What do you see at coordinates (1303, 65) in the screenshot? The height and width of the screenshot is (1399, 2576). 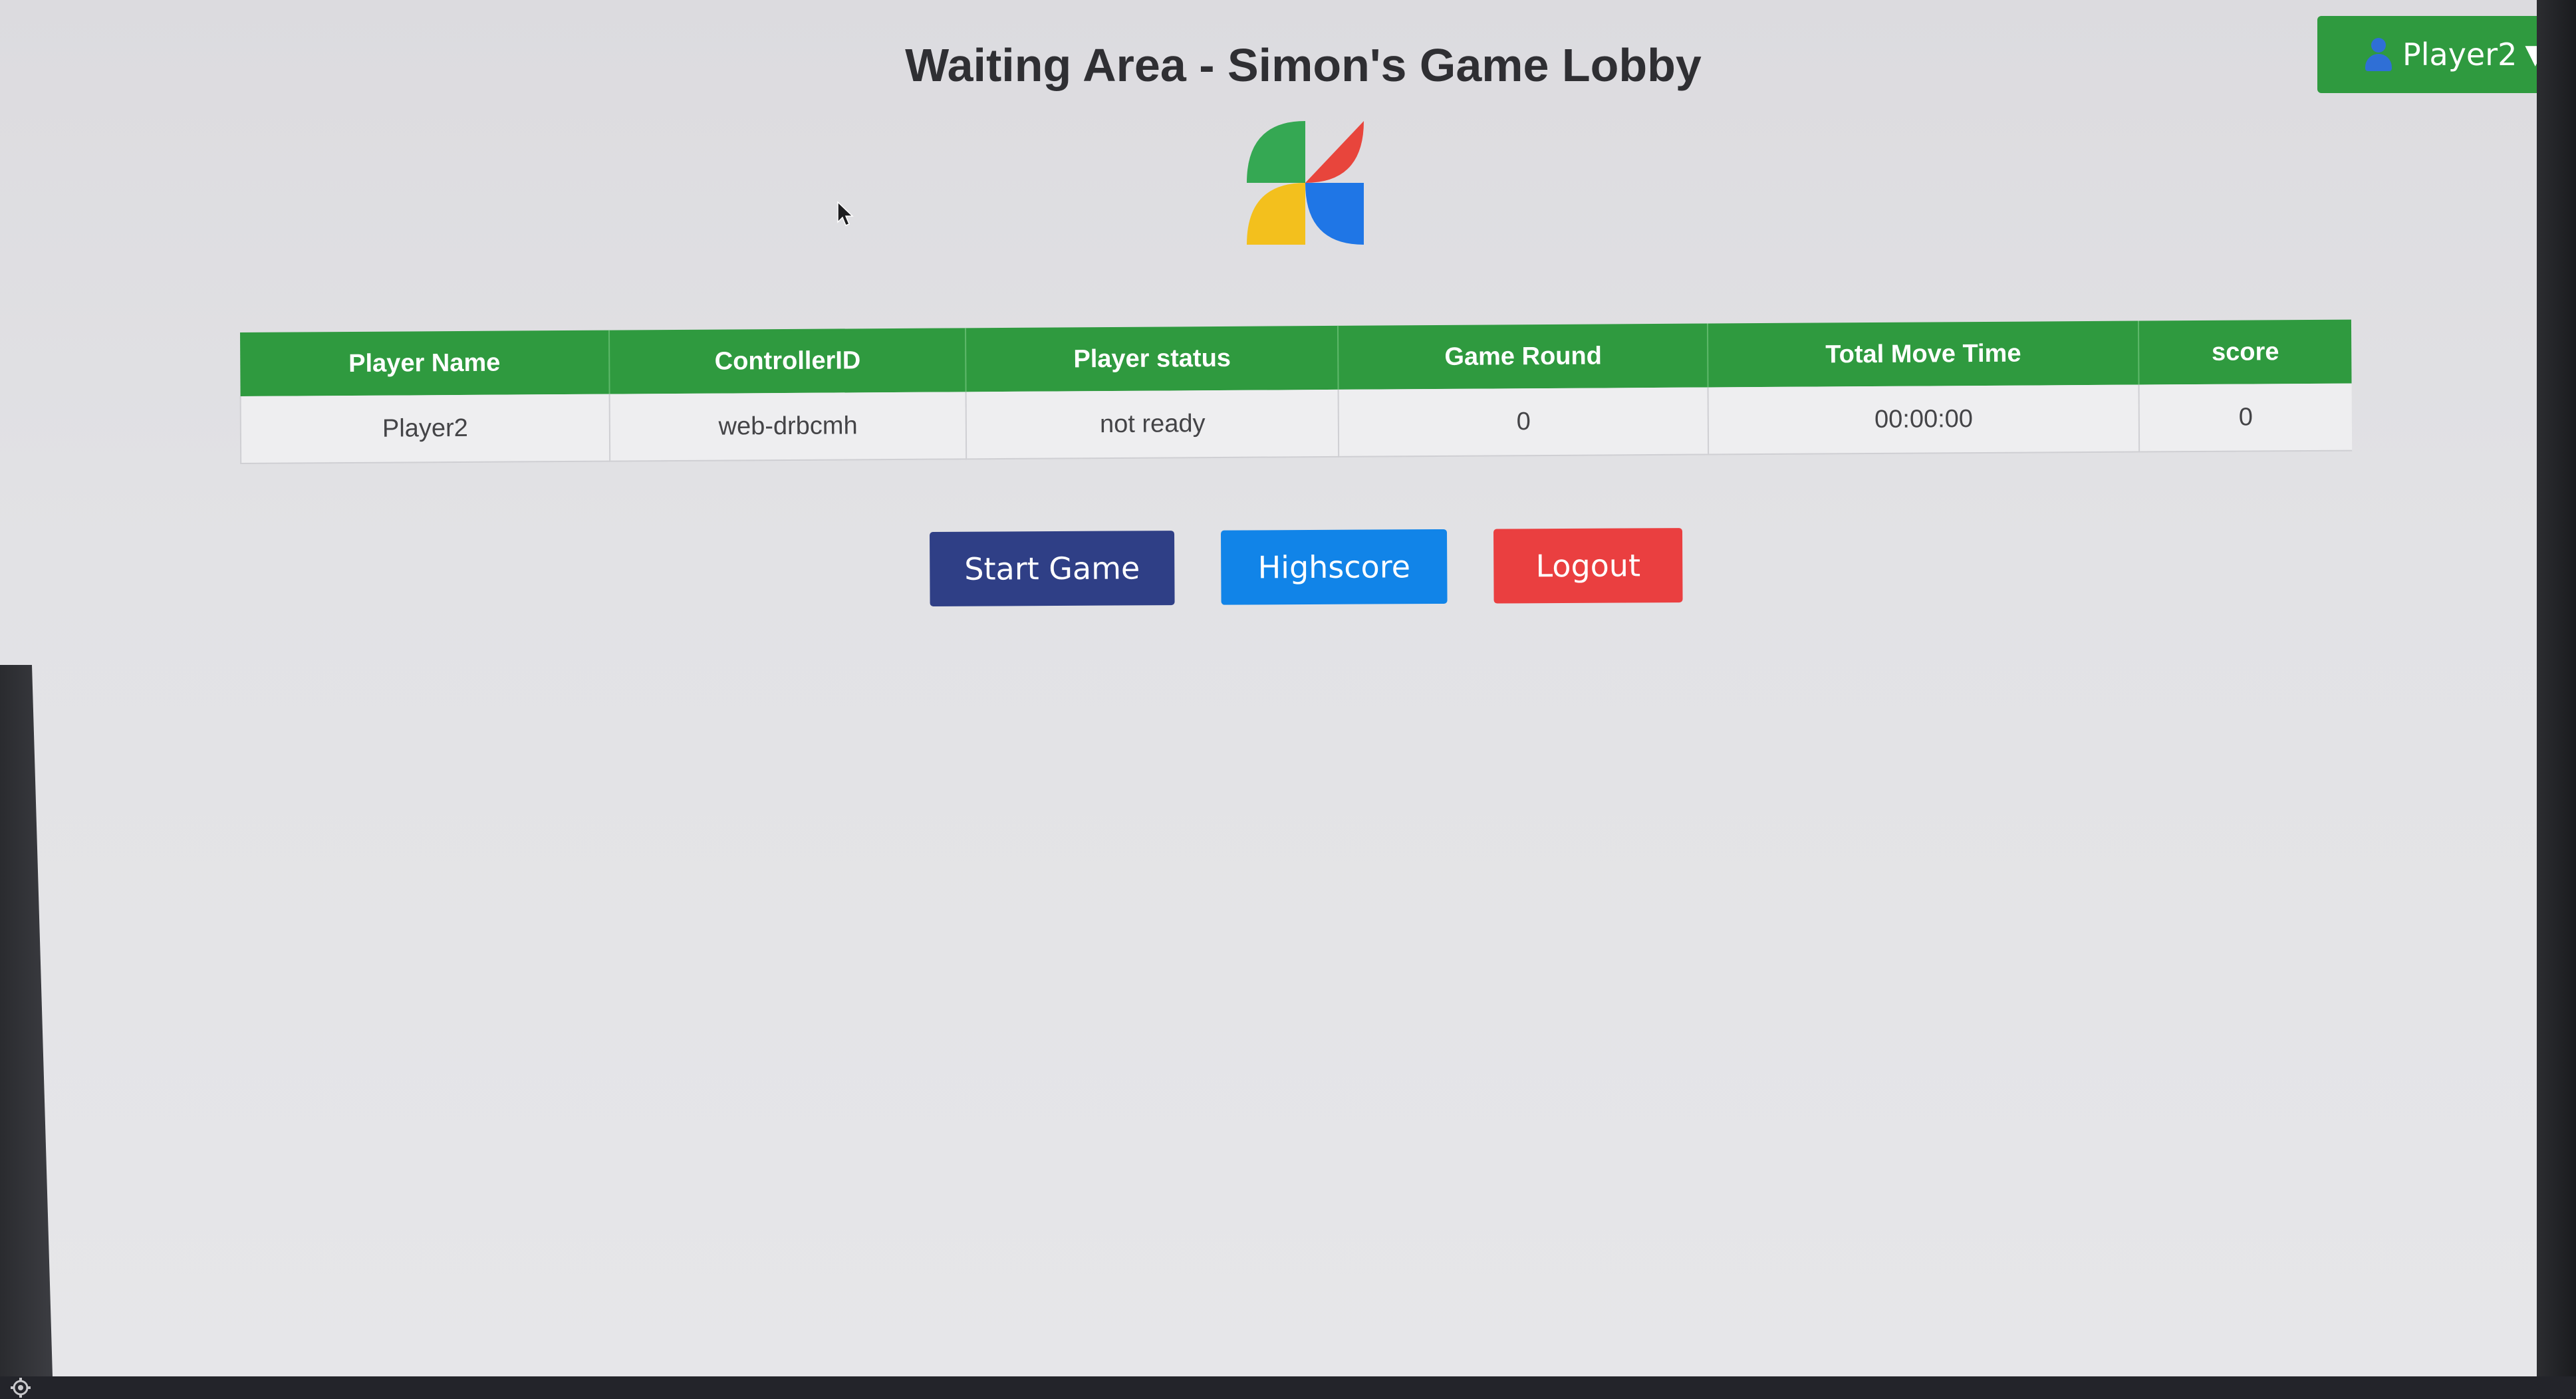 I see `page-title: Waiting Area - Simon's Game Lobby` at bounding box center [1303, 65].